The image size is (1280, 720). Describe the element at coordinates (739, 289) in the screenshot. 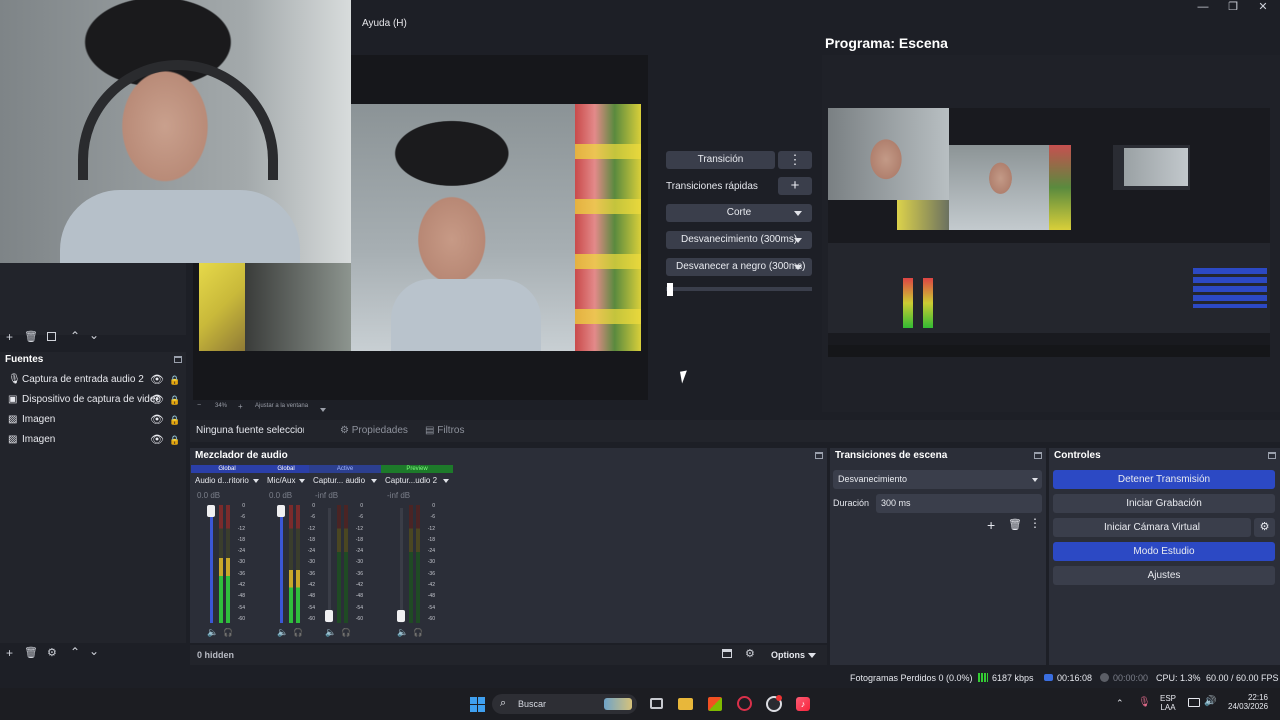

I see `transition-slider` at that location.